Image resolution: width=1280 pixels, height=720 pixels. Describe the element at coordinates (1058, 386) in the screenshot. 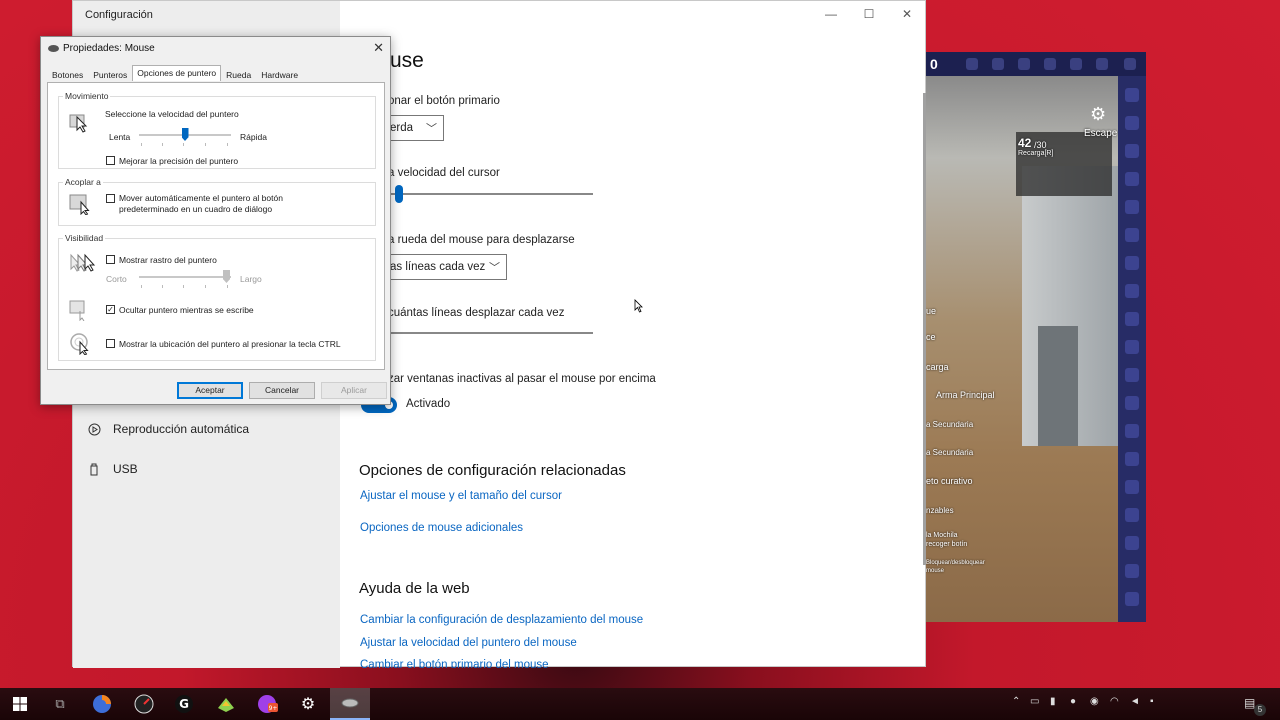

I see `game-door` at that location.